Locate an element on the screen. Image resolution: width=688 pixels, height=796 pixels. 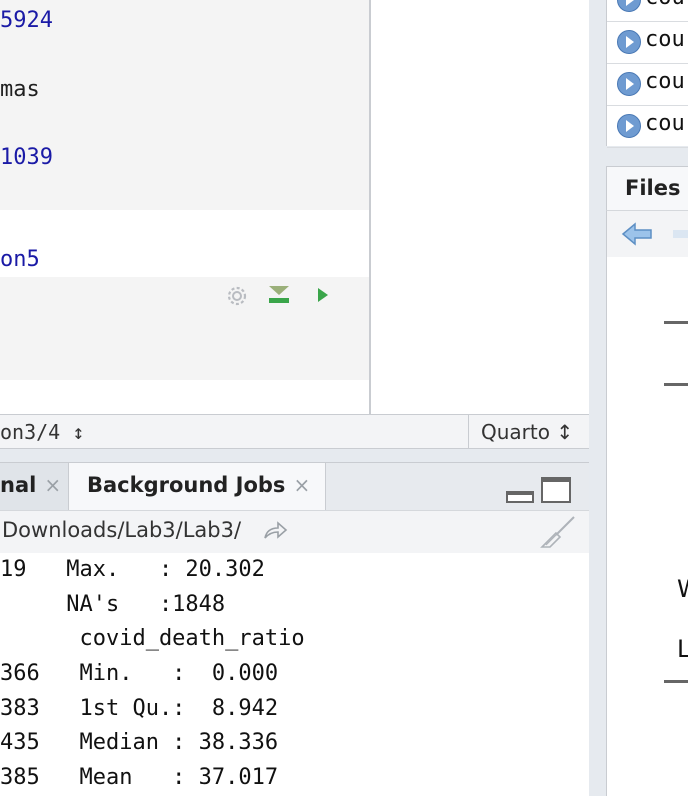
maximize-pane-icon is located at coordinates (556, 490).